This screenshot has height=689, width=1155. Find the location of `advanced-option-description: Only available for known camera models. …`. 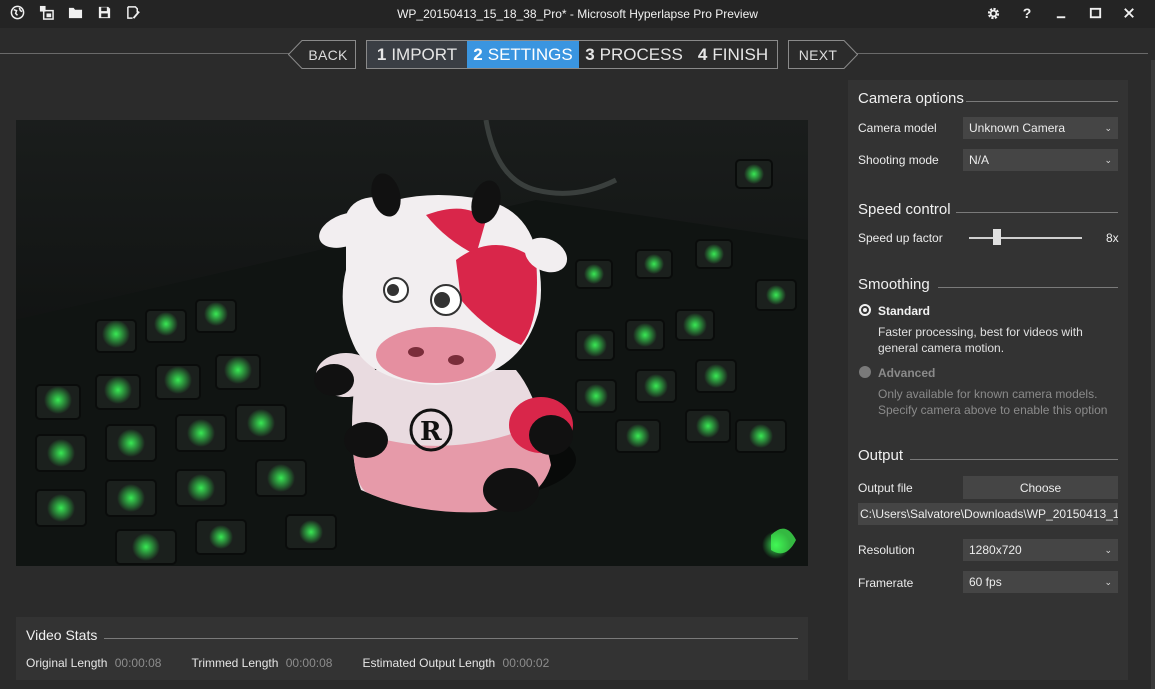

advanced-option-description: Only available for known camera models. … is located at coordinates (993, 402).